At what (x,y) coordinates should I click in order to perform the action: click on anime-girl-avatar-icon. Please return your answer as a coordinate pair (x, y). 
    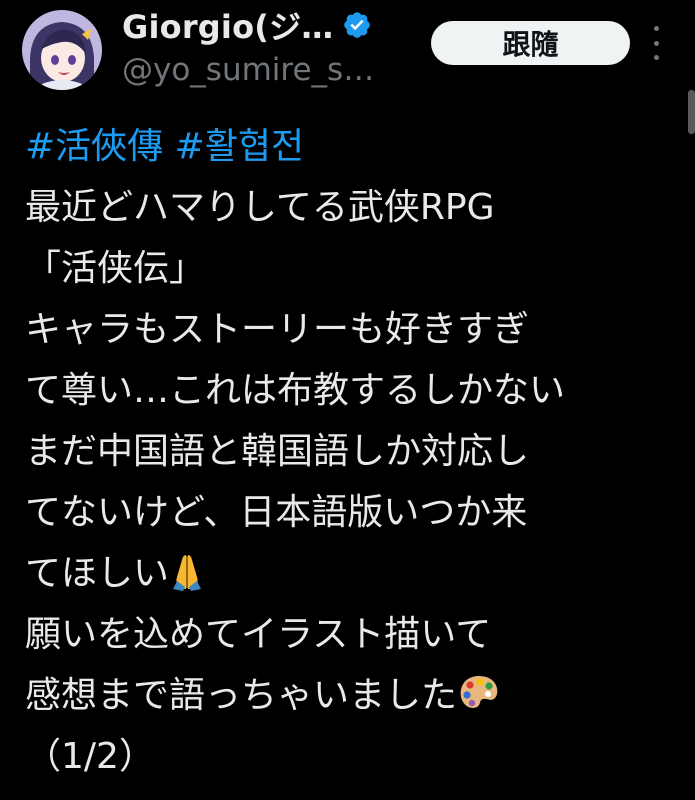
    Looking at the image, I should click on (62, 50).